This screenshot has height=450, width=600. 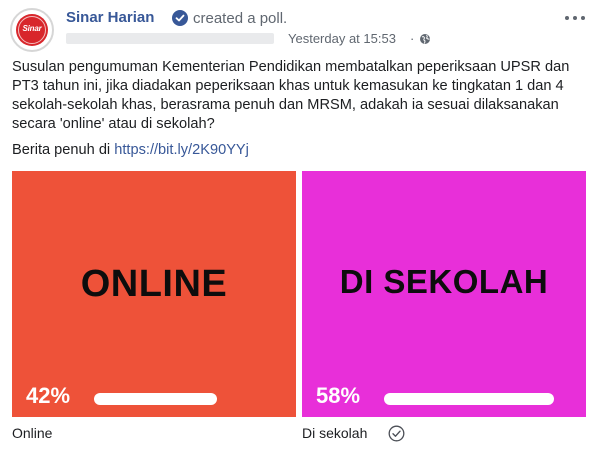 What do you see at coordinates (180, 18) in the screenshot?
I see `verified-badge-icon` at bounding box center [180, 18].